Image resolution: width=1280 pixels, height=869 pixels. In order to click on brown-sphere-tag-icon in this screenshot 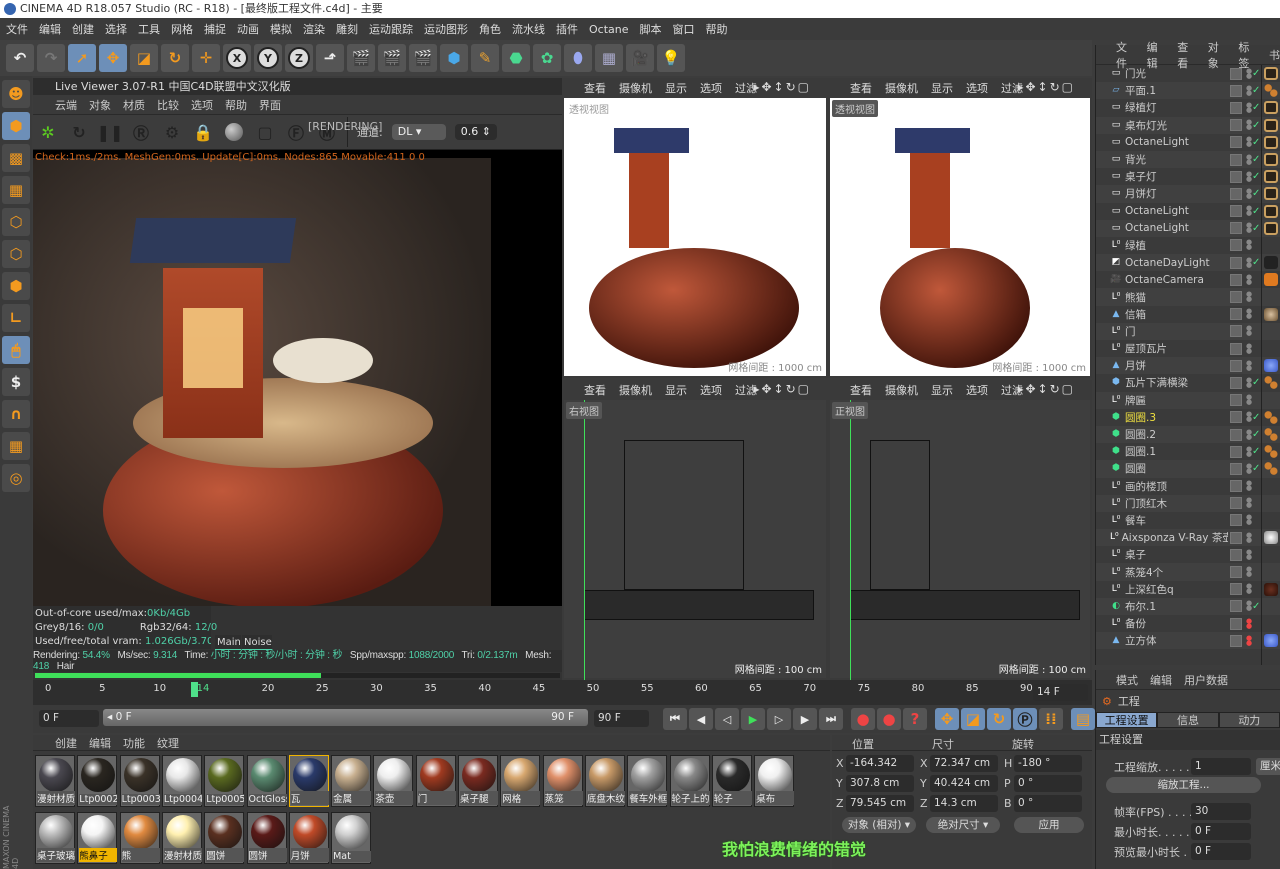, I will do `click(1271, 589)`.